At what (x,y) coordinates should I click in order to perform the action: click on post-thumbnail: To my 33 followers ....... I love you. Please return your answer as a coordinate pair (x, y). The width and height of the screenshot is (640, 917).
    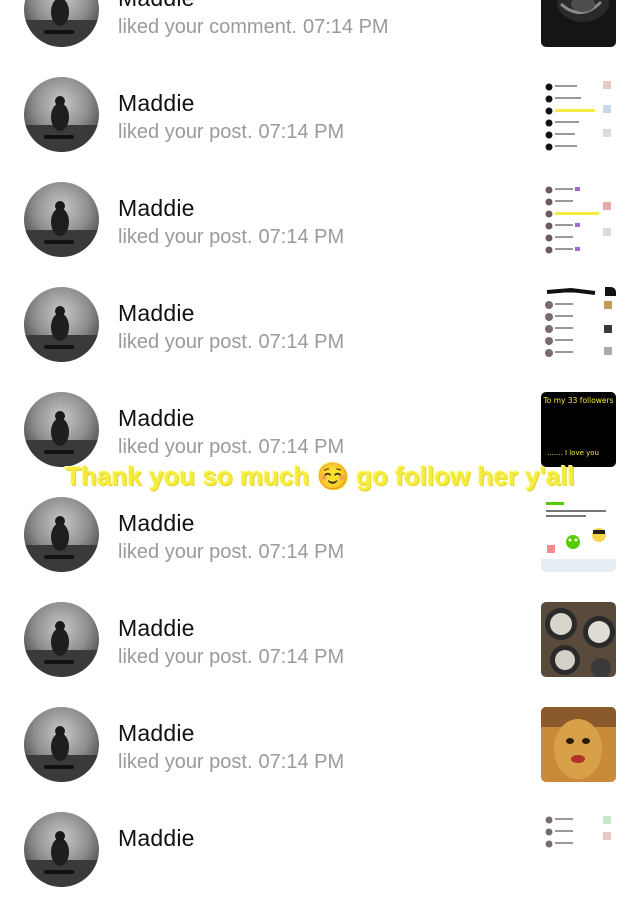
    Looking at the image, I should click on (578, 429).